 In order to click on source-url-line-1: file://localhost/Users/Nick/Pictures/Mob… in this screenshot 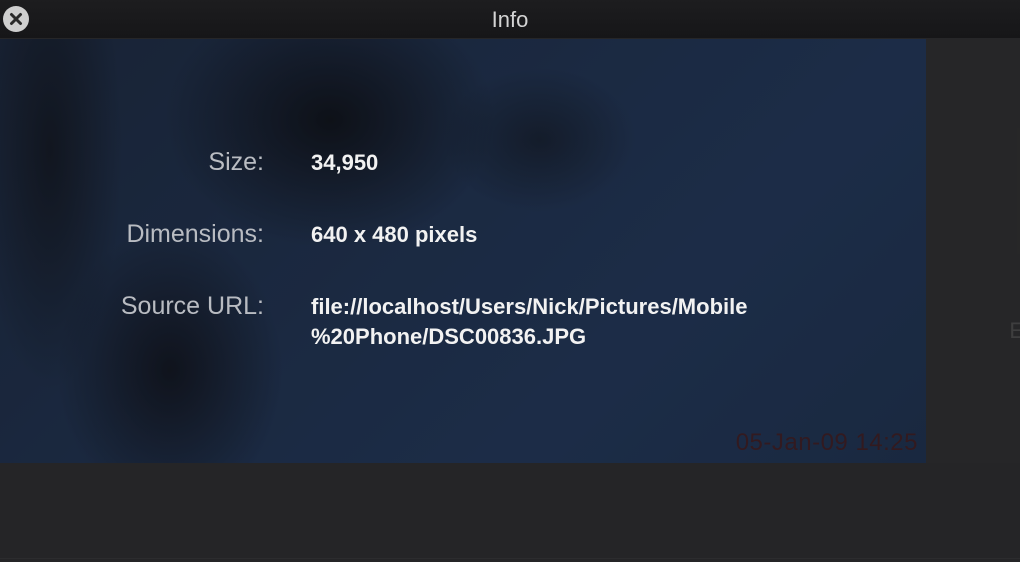, I will do `click(529, 306)`.